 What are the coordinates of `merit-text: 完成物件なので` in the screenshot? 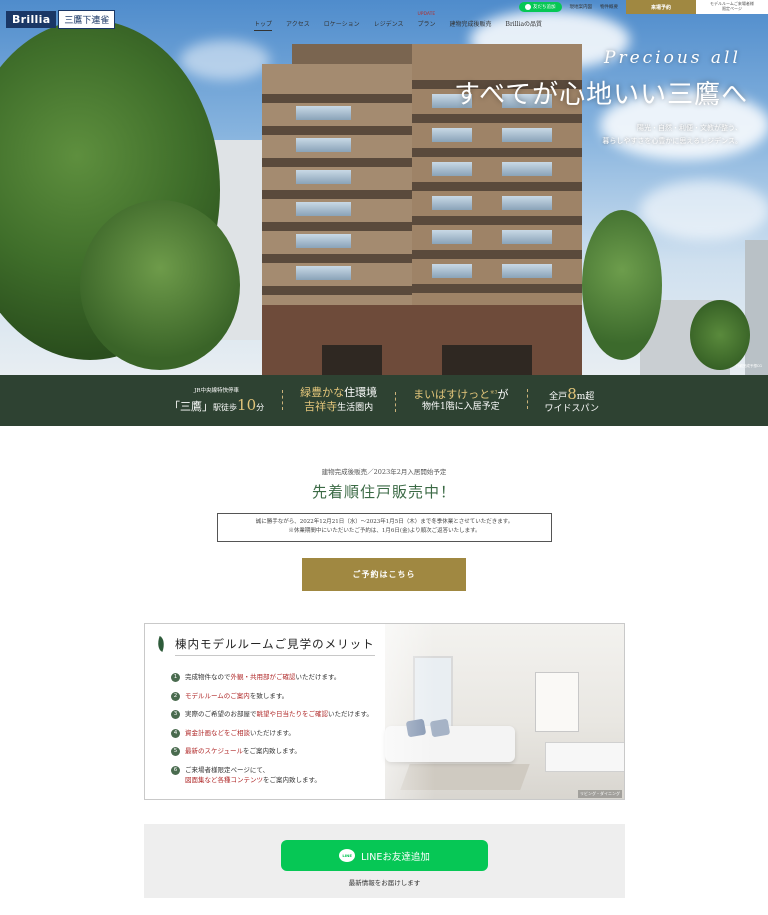 It's located at (208, 677).